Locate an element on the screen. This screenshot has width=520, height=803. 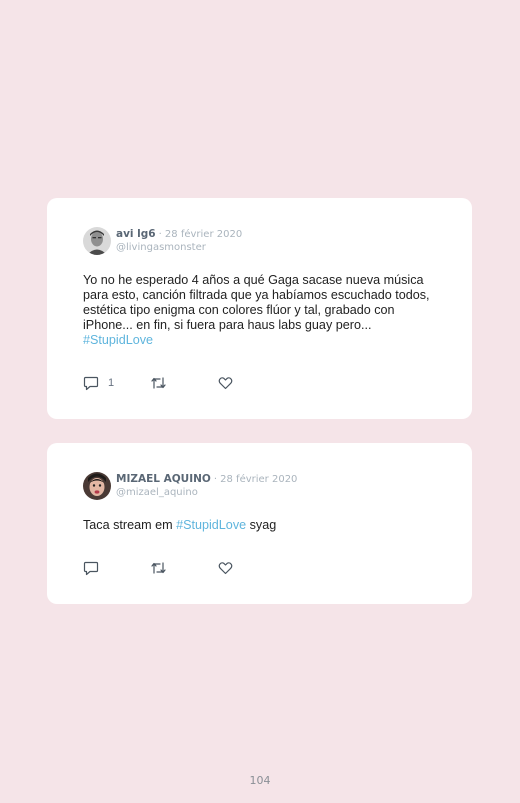
tweet-text-tail: syag is located at coordinates (261, 525).